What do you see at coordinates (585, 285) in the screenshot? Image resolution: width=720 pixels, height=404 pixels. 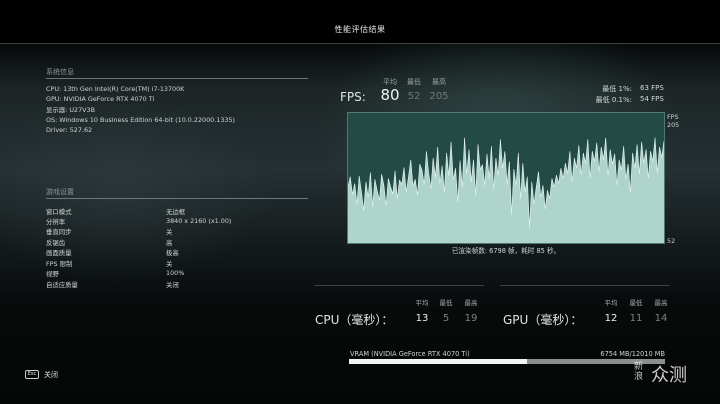 I see `gpu-divider` at bounding box center [585, 285].